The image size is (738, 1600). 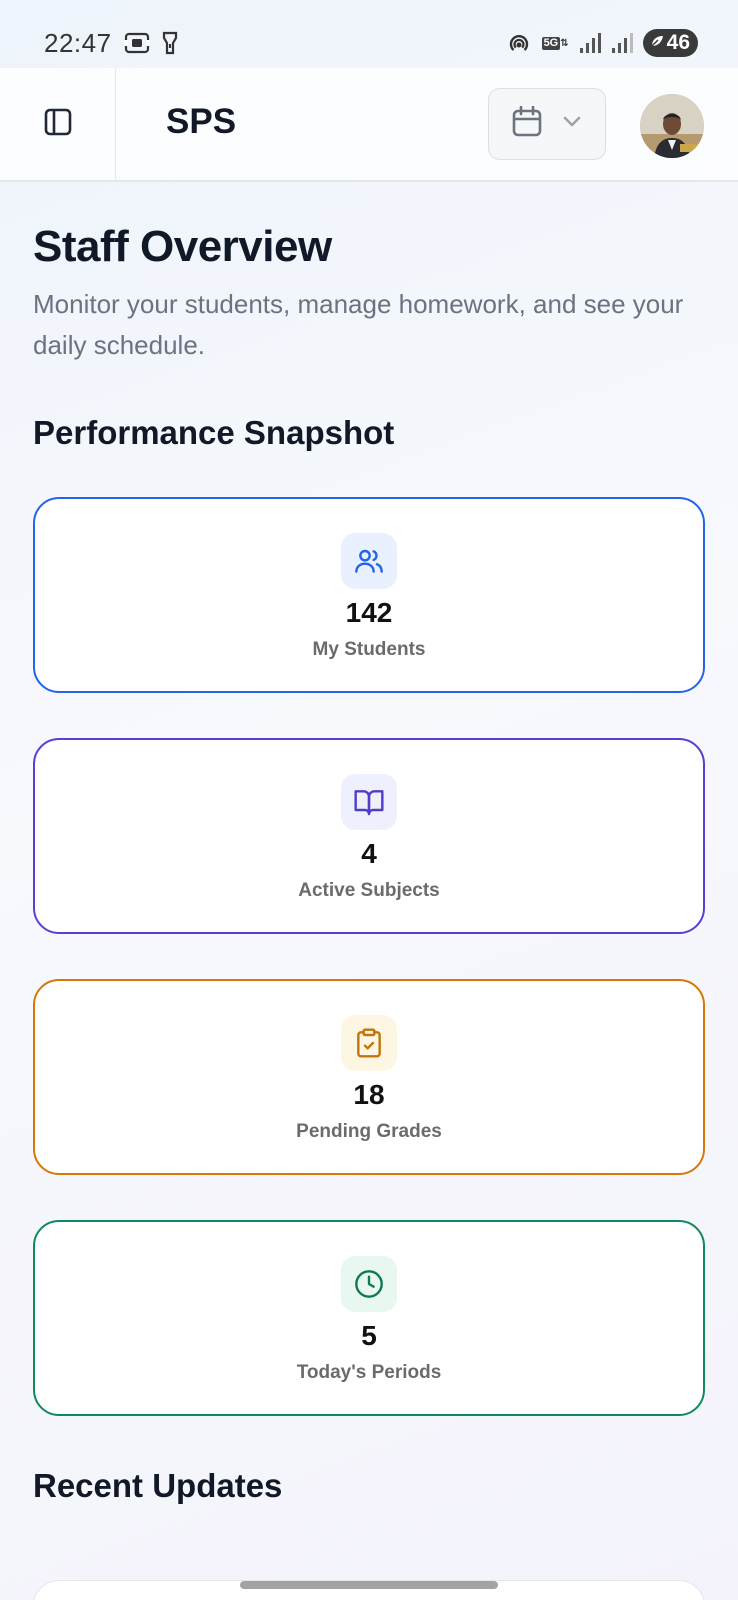 I want to click on page-title: Staff Overview, so click(x=182, y=246).